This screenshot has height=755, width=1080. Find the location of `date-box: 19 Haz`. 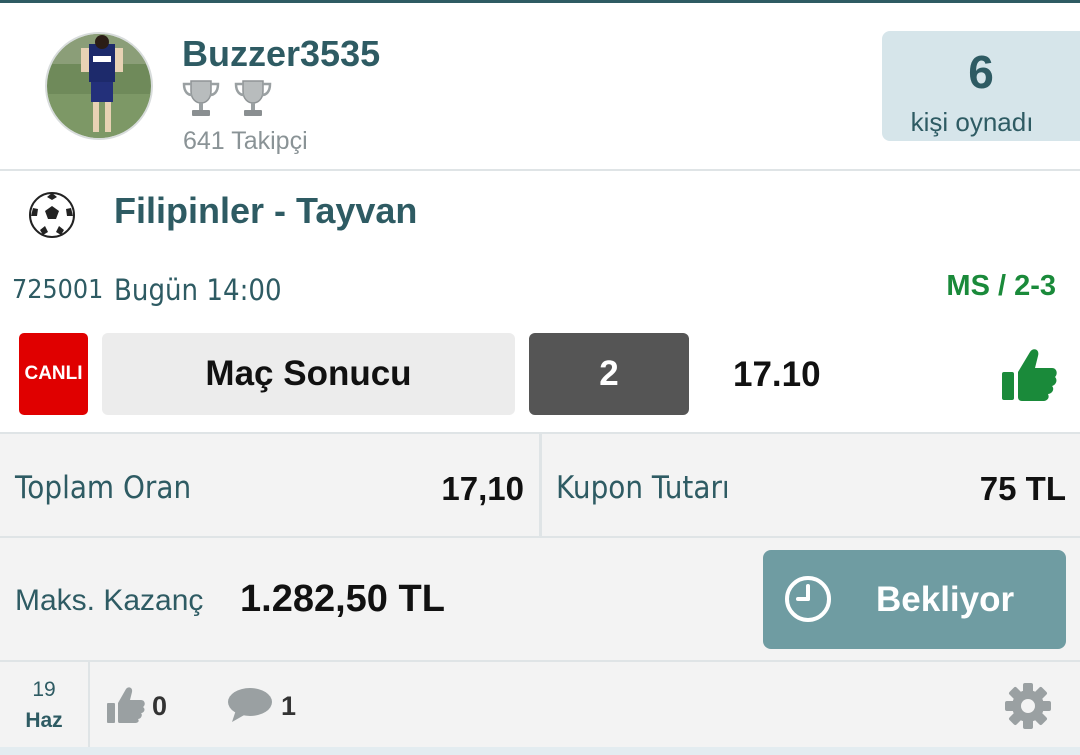

date-box: 19 Haz is located at coordinates (45, 704).